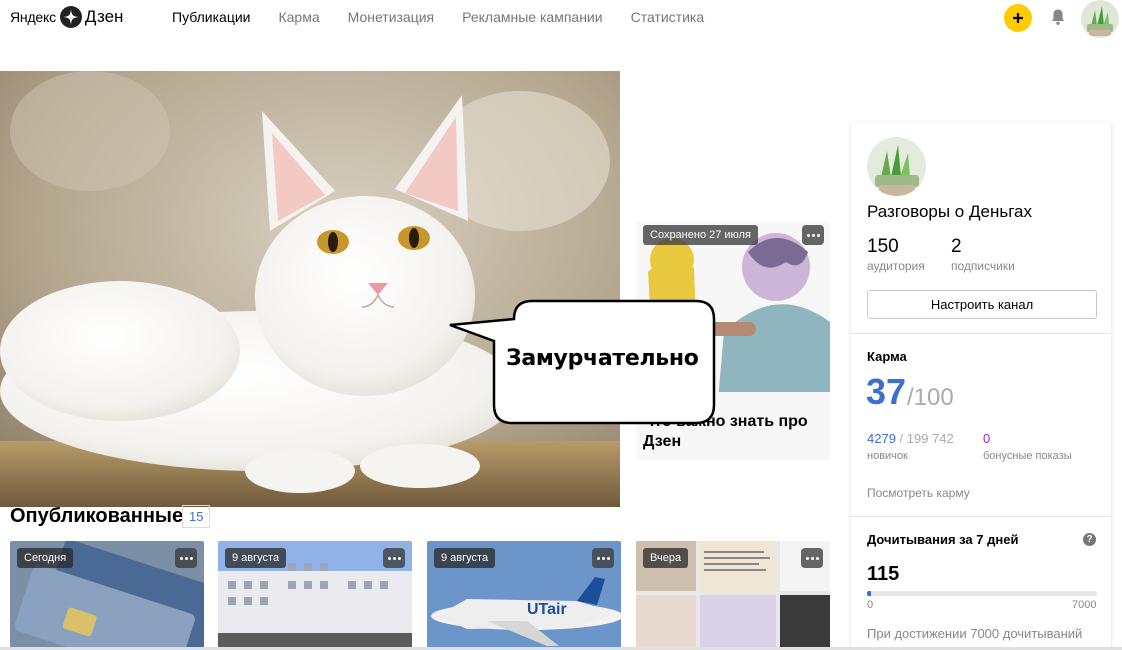 The width and height of the screenshot is (1122, 650). I want to click on logo-text-yandex: Яндекс, so click(33, 17).